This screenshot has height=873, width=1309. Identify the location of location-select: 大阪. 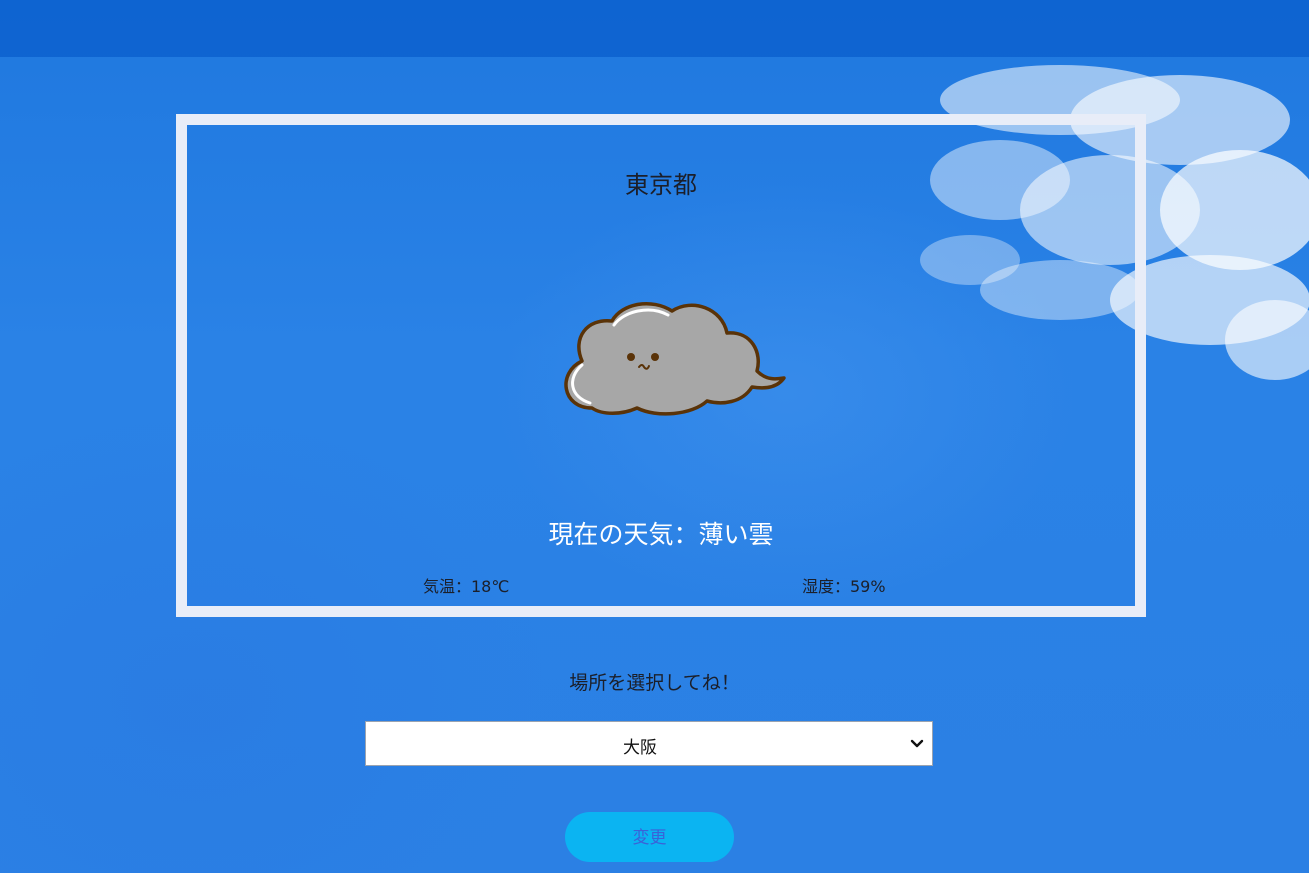
(649, 743).